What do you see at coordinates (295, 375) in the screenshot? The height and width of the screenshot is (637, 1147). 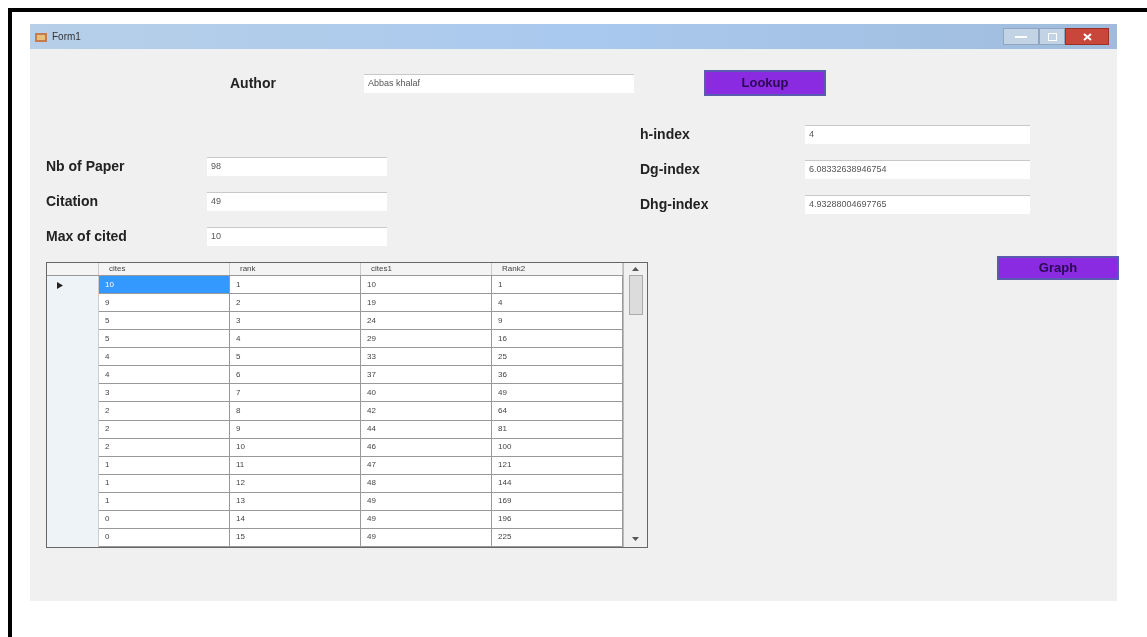 I see `table-cell: 6` at bounding box center [295, 375].